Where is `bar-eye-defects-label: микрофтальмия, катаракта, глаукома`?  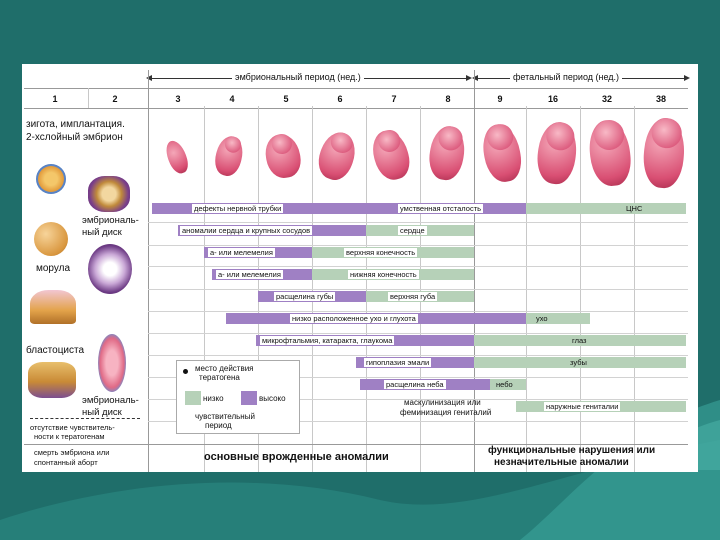 bar-eye-defects-label: микрофтальмия, катаракта, глаукома is located at coordinates (327, 340).